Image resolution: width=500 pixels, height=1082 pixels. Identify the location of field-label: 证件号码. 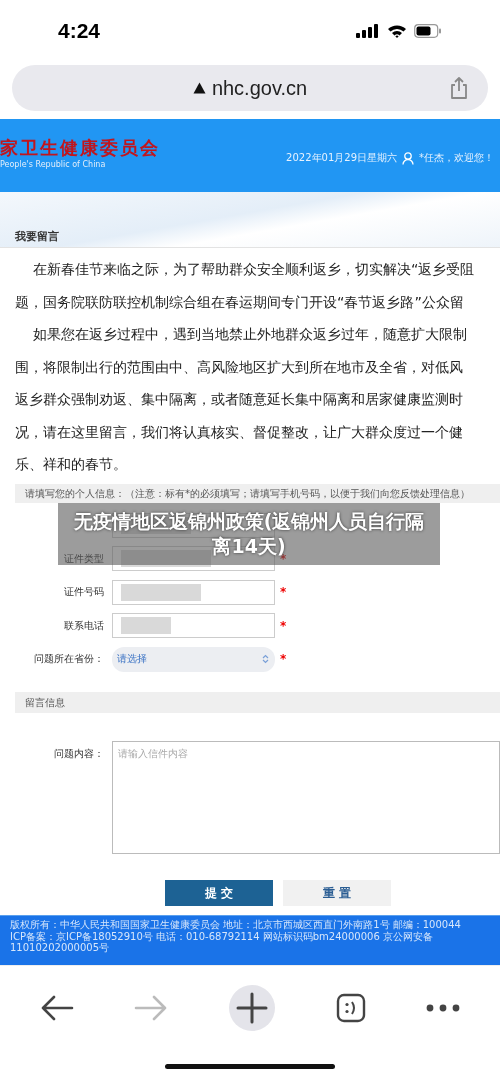
(84, 592).